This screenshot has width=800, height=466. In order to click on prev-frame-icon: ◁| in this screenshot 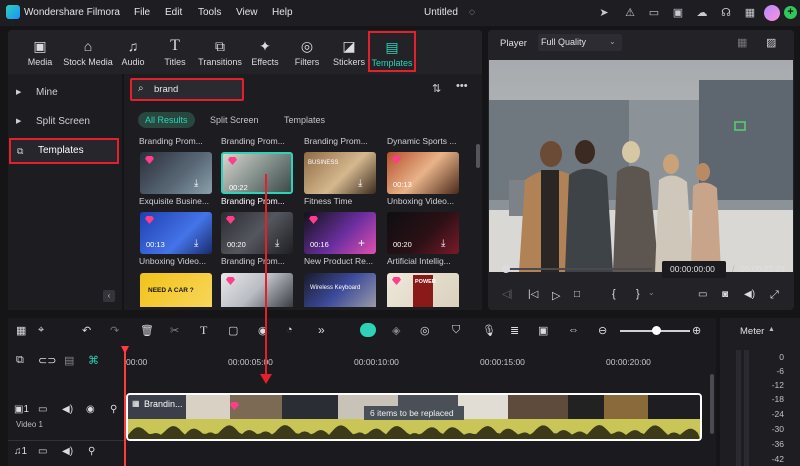, I will do `click(507, 294)`.